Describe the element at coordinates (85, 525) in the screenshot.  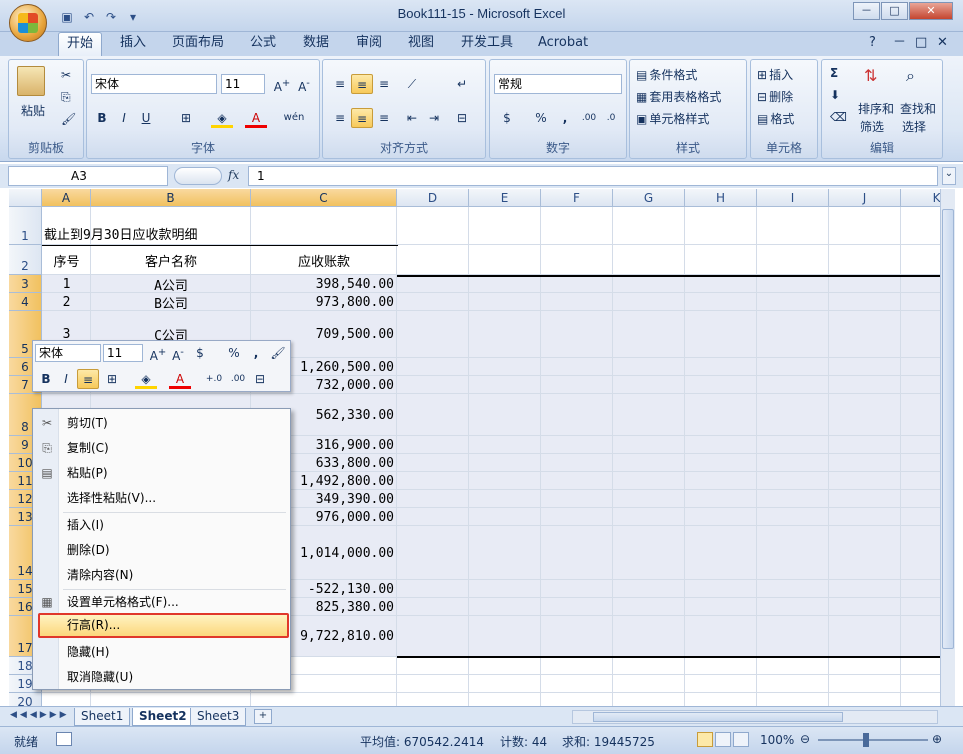
I see `menu-insert: 插入(I)` at that location.